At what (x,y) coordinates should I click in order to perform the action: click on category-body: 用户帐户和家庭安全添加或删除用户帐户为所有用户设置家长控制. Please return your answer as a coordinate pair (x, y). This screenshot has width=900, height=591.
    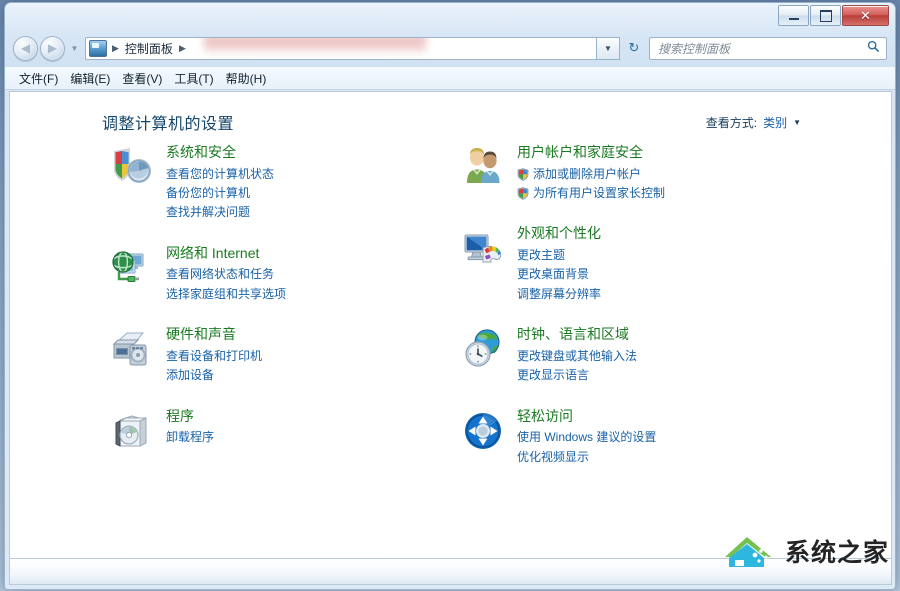
    Looking at the image, I should click on (587, 173).